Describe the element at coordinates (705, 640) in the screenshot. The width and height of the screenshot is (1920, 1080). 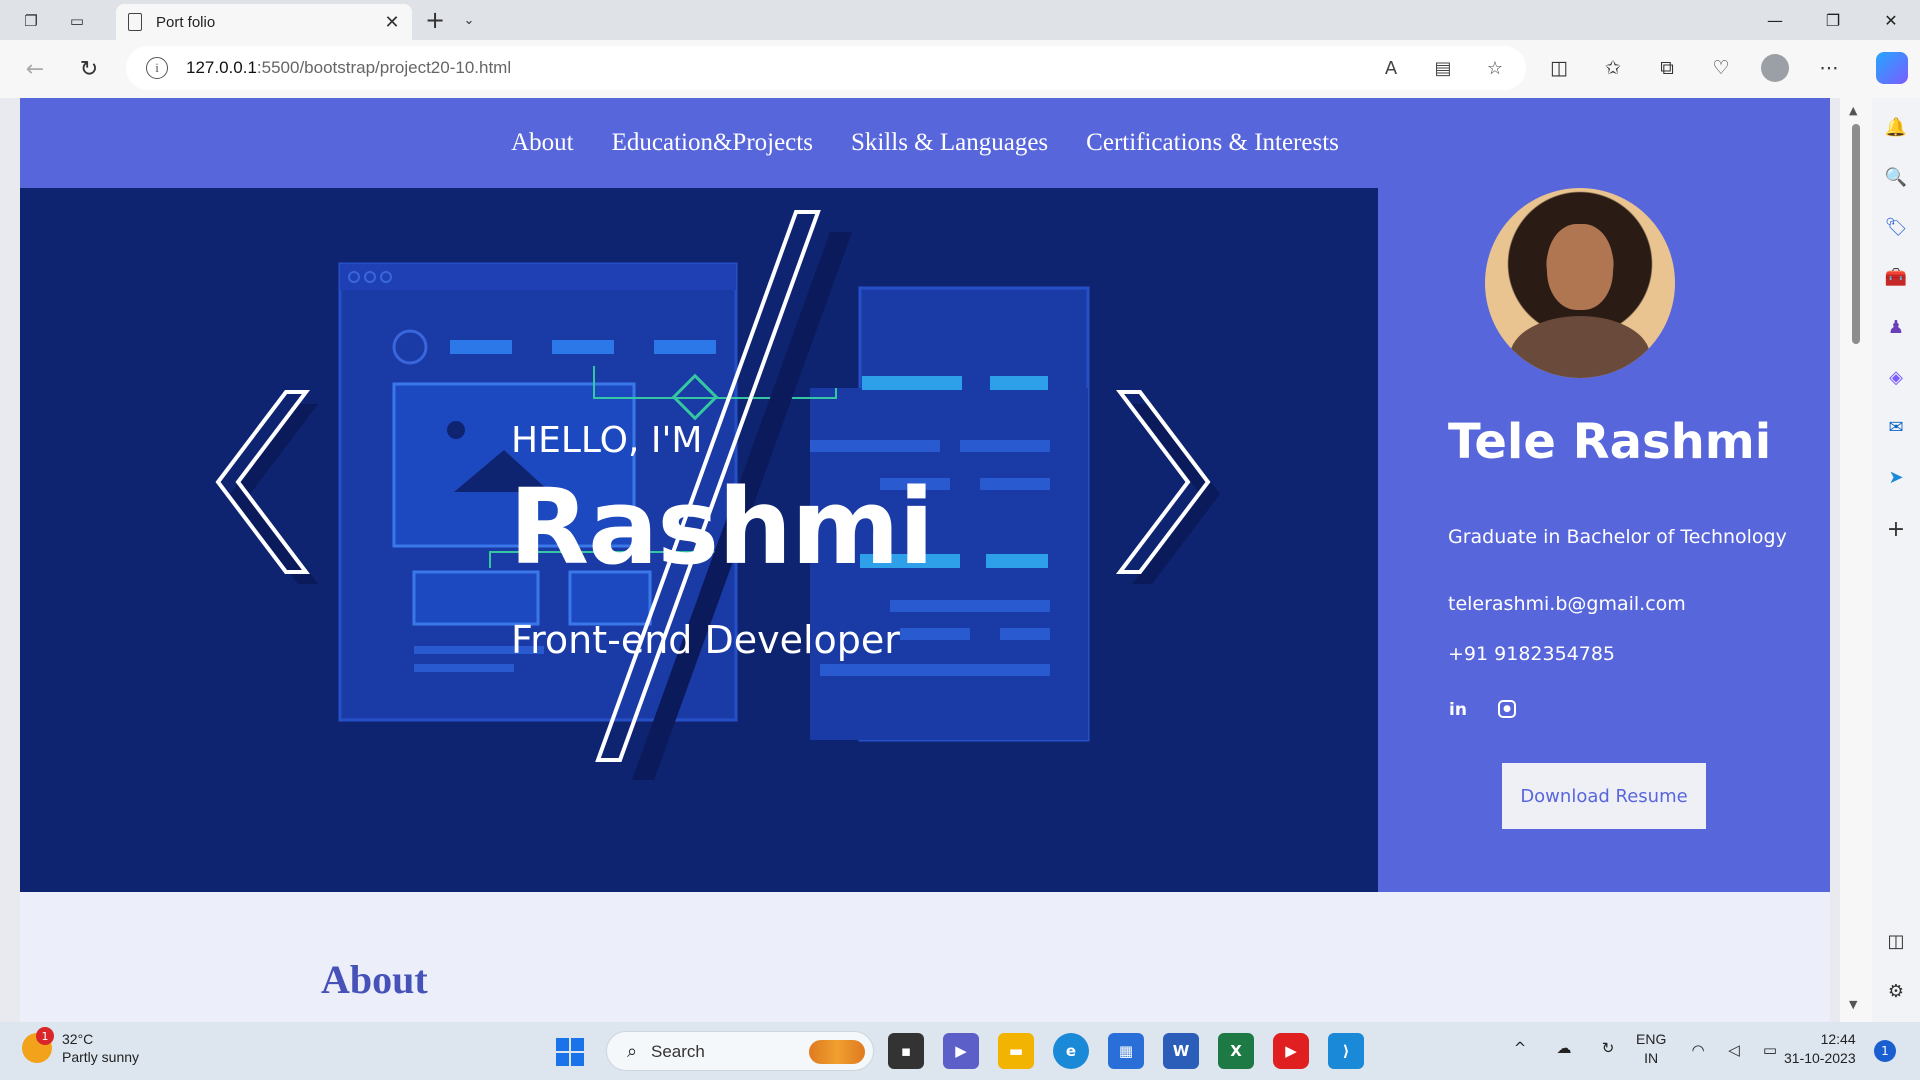
I see `hero-role: Front-end Developer` at that location.